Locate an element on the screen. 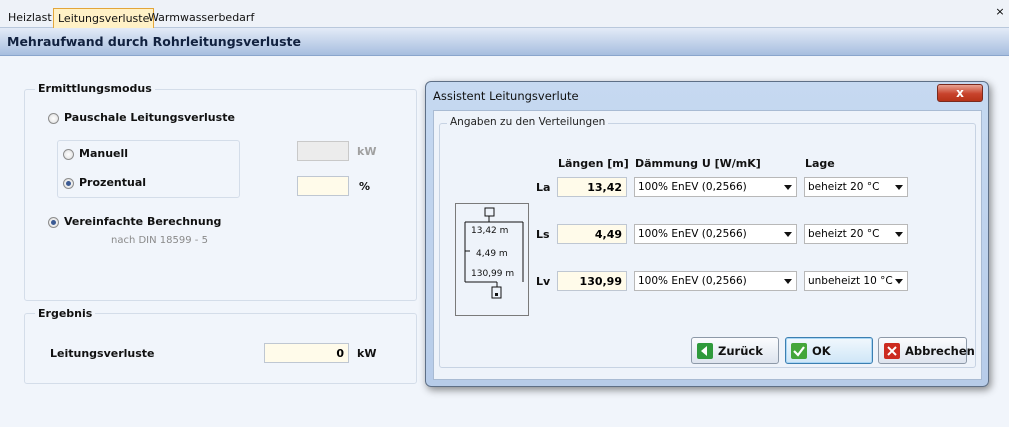 Image resolution: width=1009 pixels, height=427 pixels. row-lv-location-select: unbeheizt 10 °C is located at coordinates (856, 281).